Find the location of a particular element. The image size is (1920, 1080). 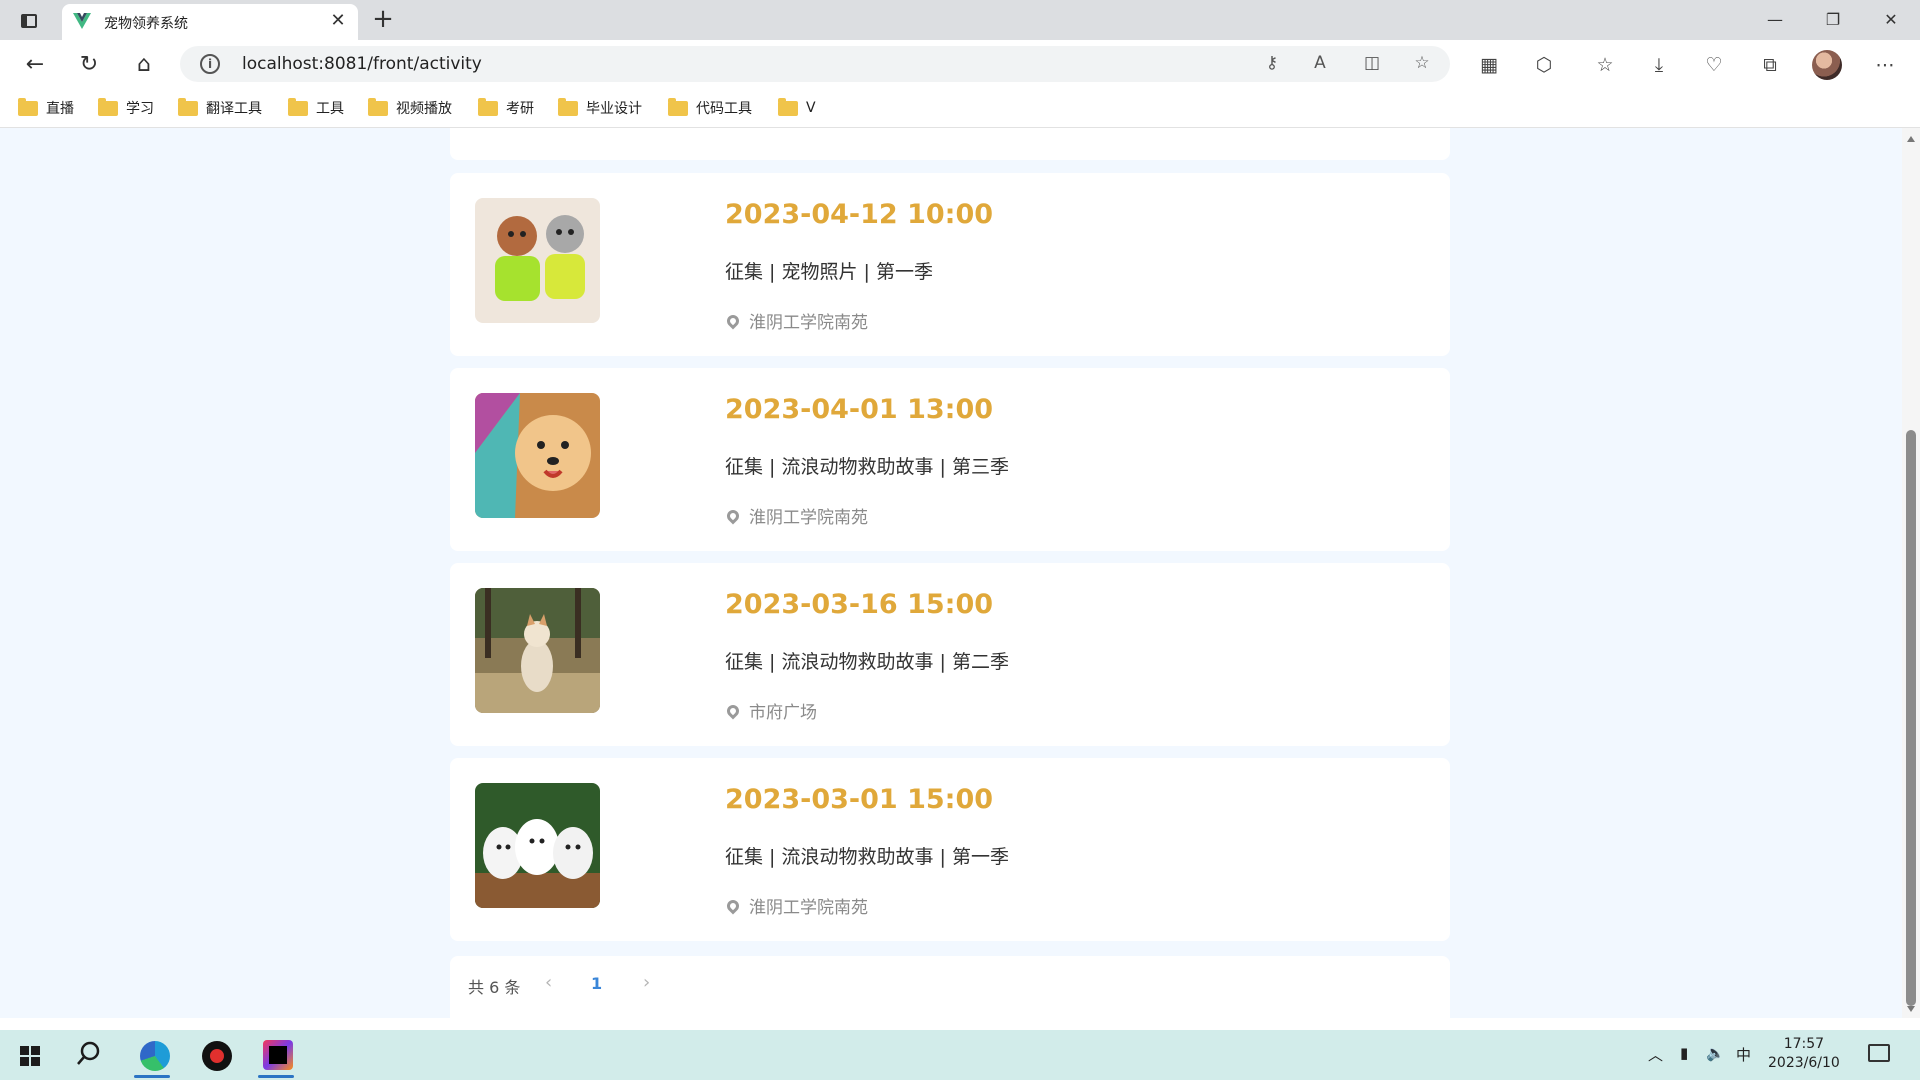

vue-favicon-icon is located at coordinates (82, 21).